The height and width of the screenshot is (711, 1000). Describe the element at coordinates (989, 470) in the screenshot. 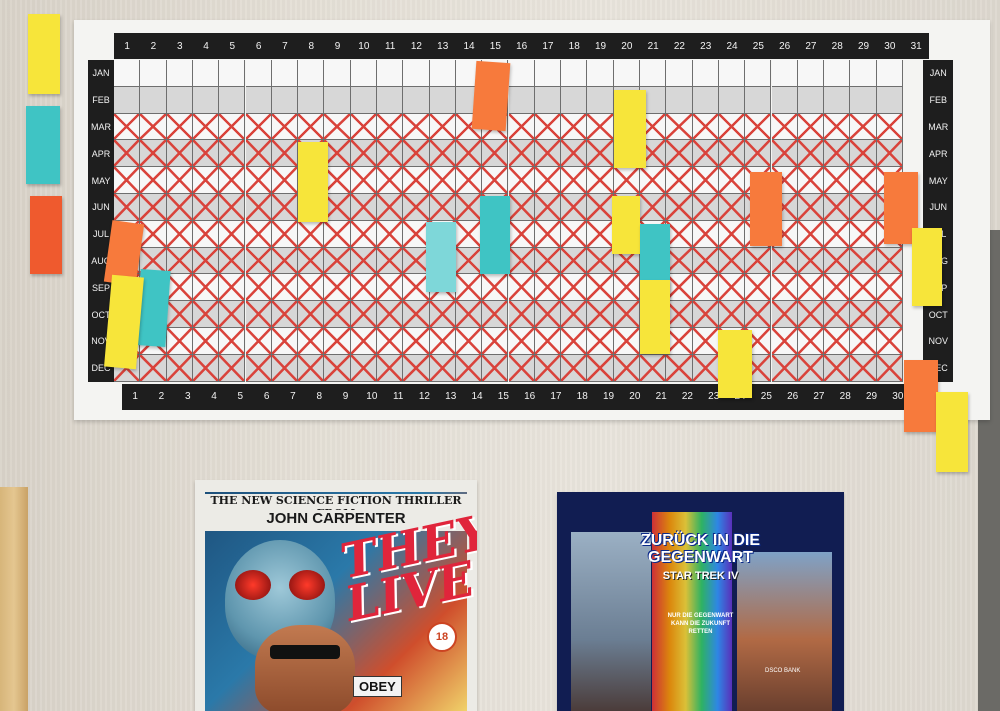

I see `doorway-shadow` at that location.